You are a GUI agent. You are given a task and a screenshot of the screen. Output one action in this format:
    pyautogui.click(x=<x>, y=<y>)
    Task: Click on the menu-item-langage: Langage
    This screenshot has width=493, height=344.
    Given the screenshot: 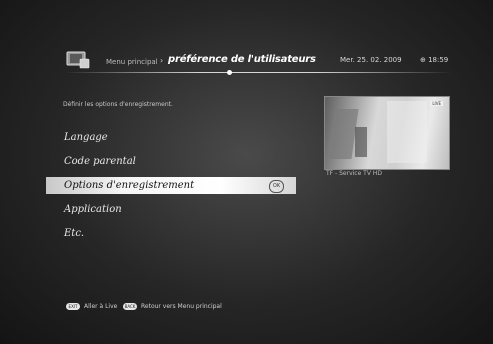 What is the action you would take?
    pyautogui.click(x=171, y=137)
    